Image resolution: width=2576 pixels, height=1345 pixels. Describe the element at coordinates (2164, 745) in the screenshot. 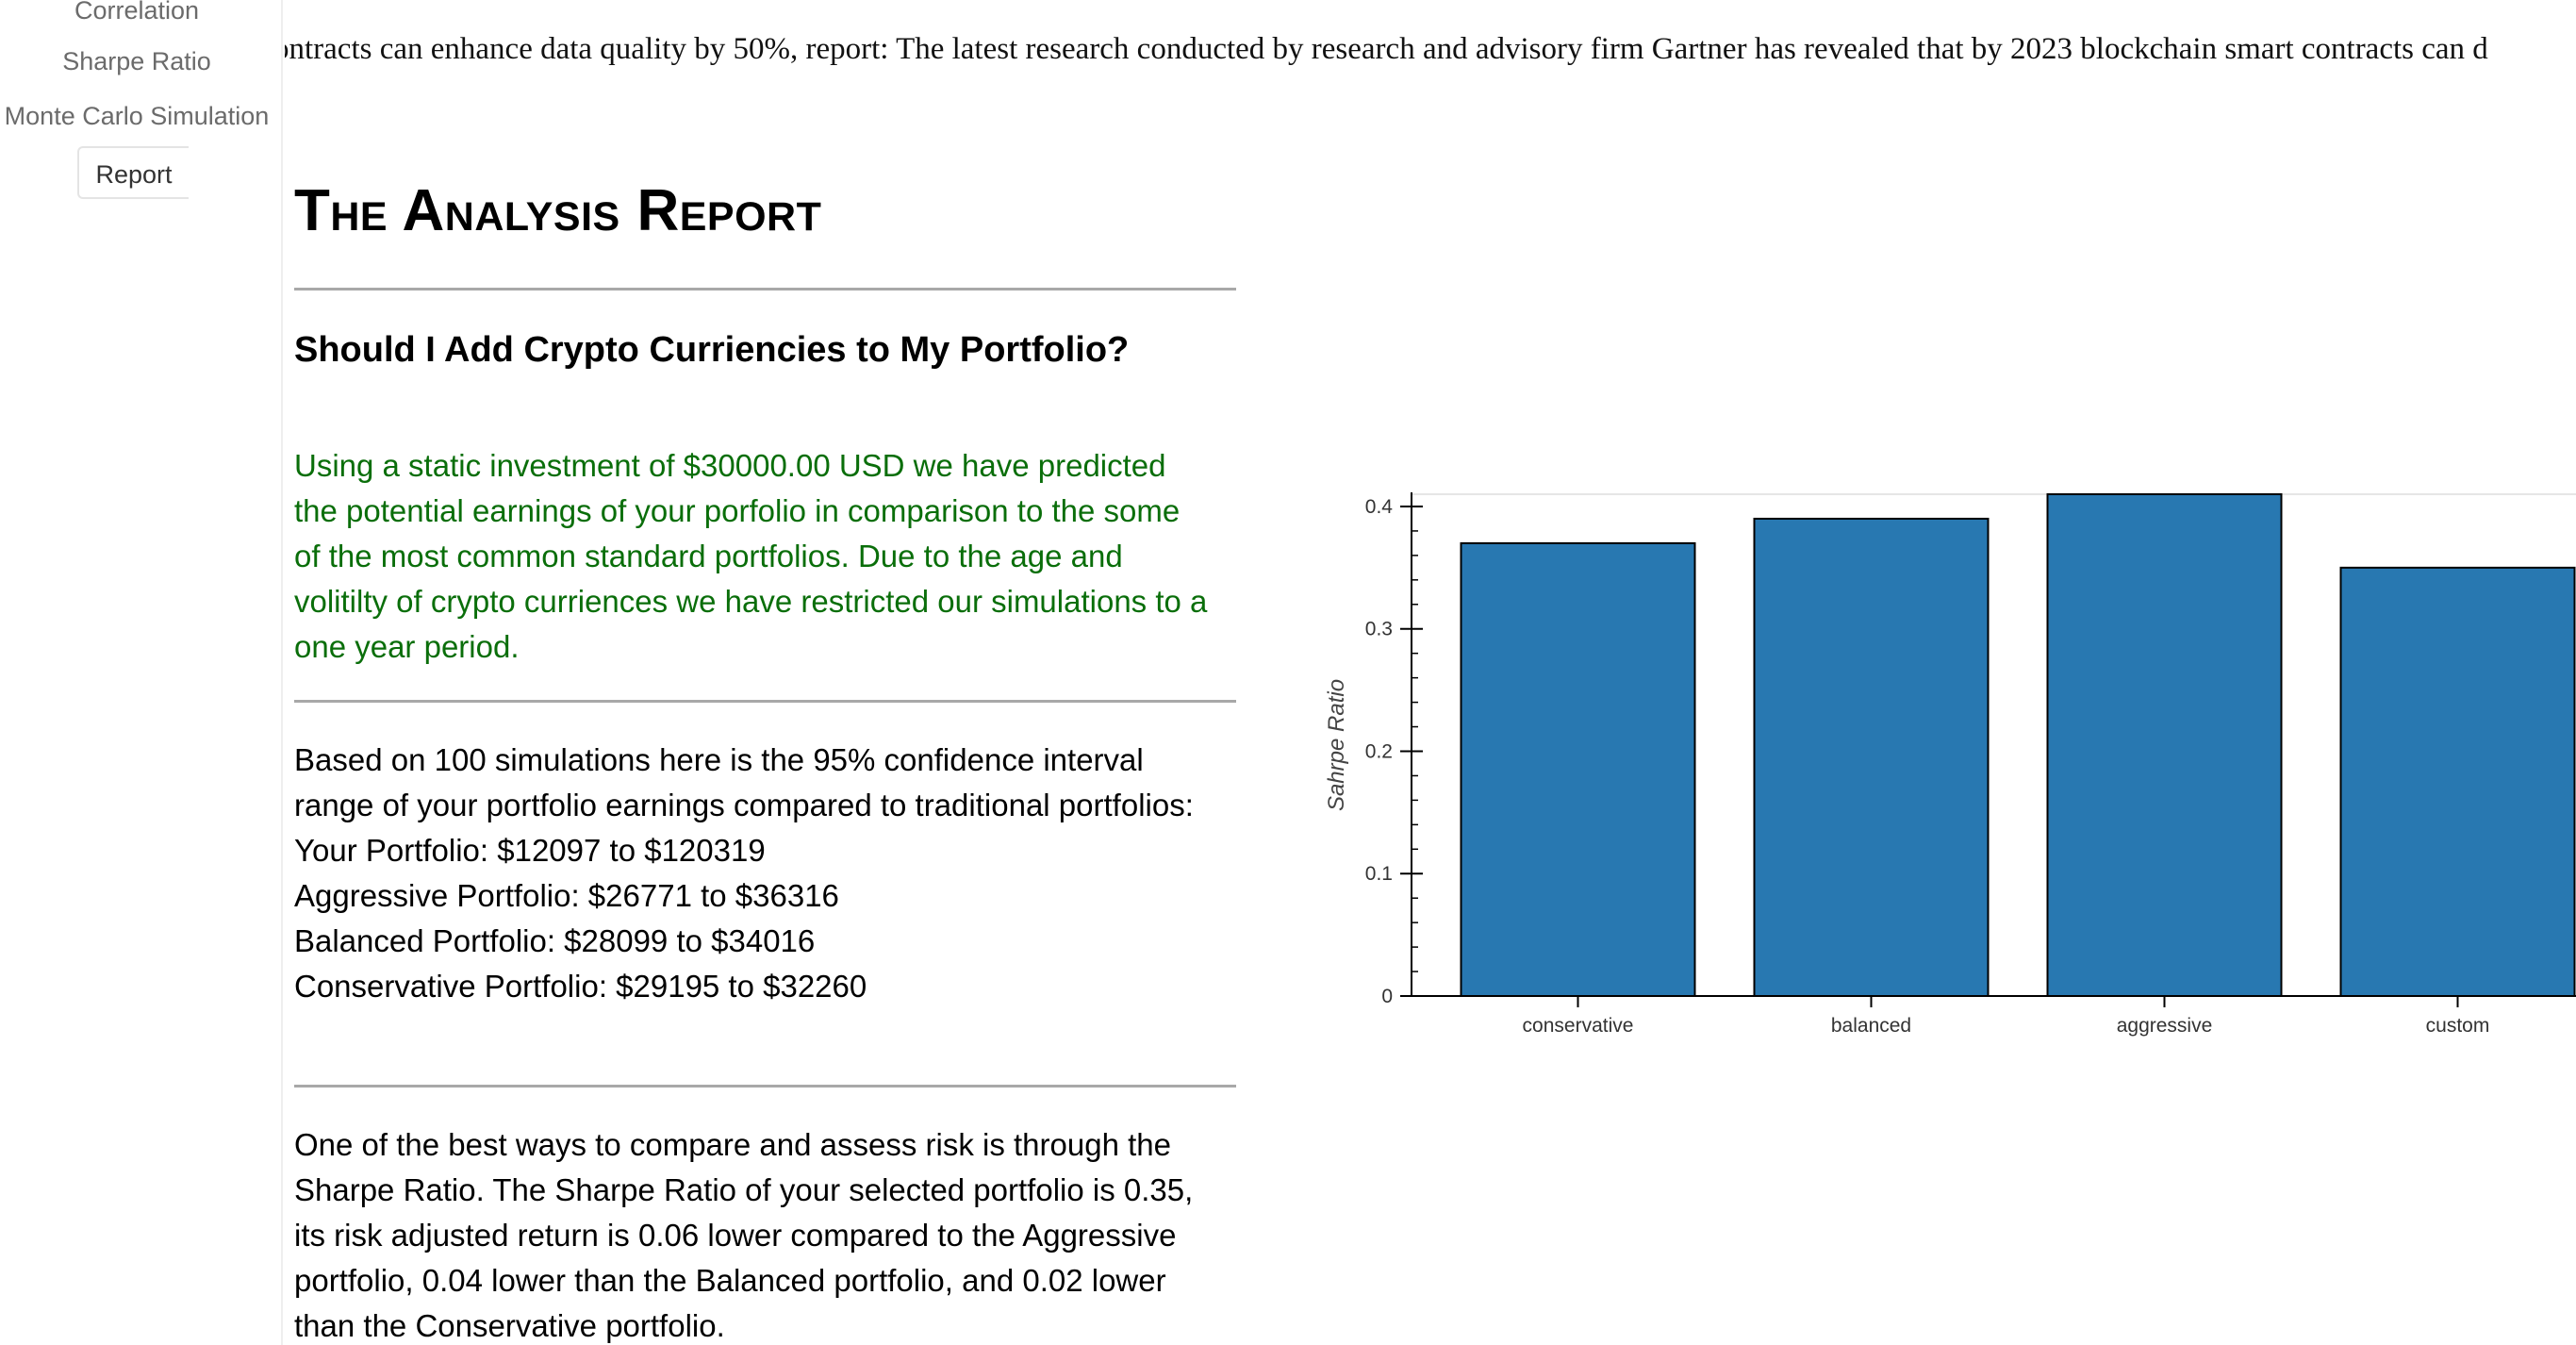

I see `chart-bar-aggressive` at that location.